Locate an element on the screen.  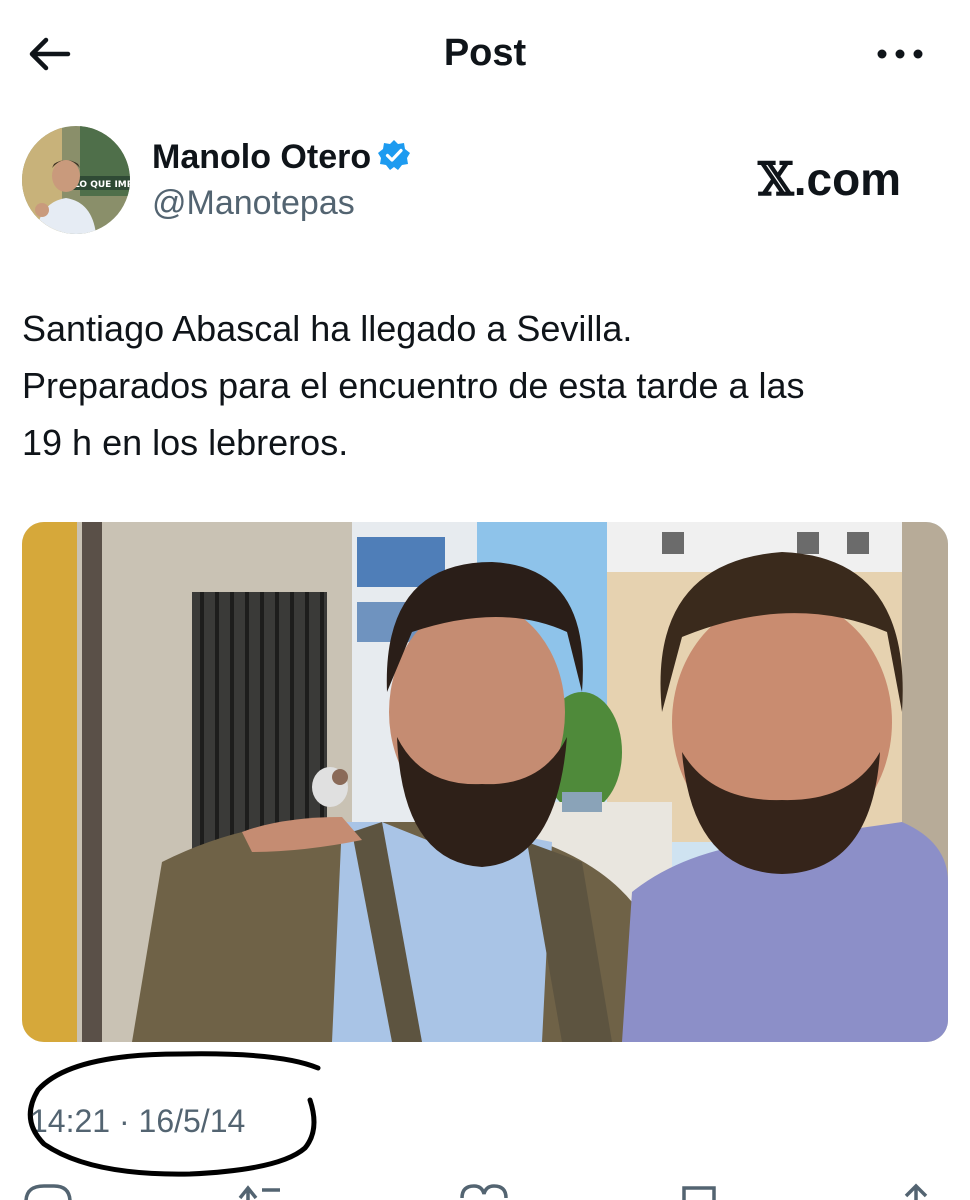
more-options-button is located at coordinates (900, 54).